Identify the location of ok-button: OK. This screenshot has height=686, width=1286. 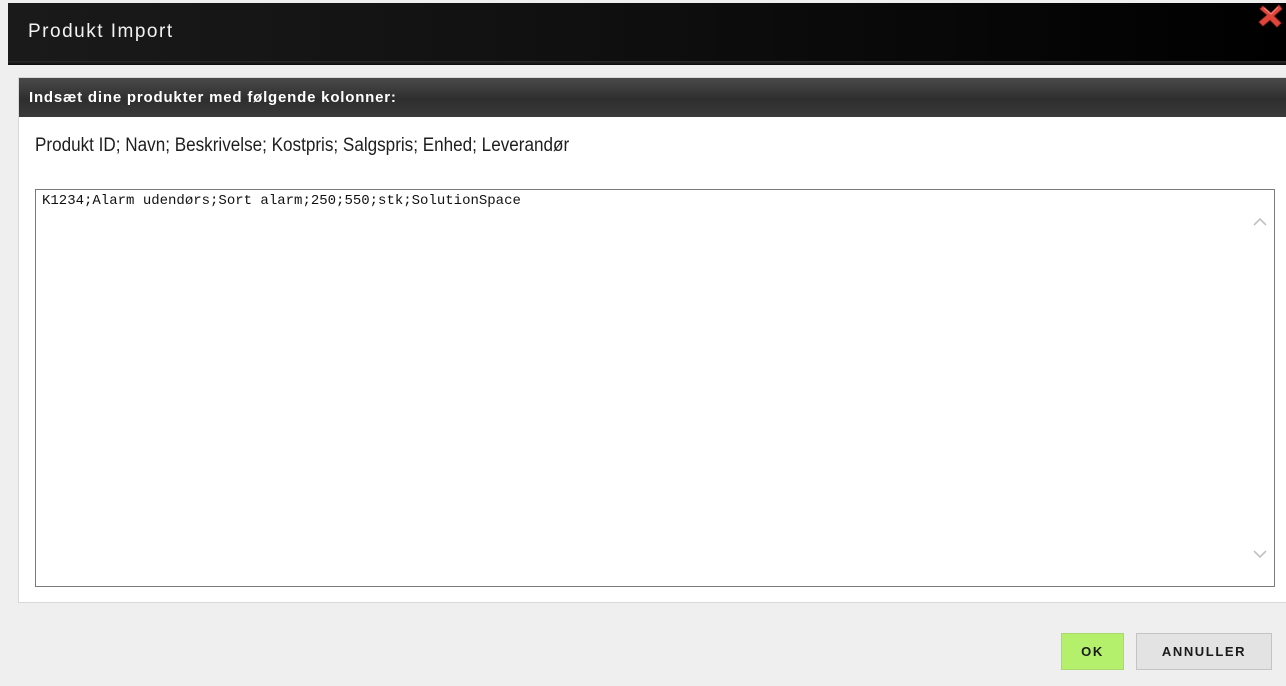
(1092, 651).